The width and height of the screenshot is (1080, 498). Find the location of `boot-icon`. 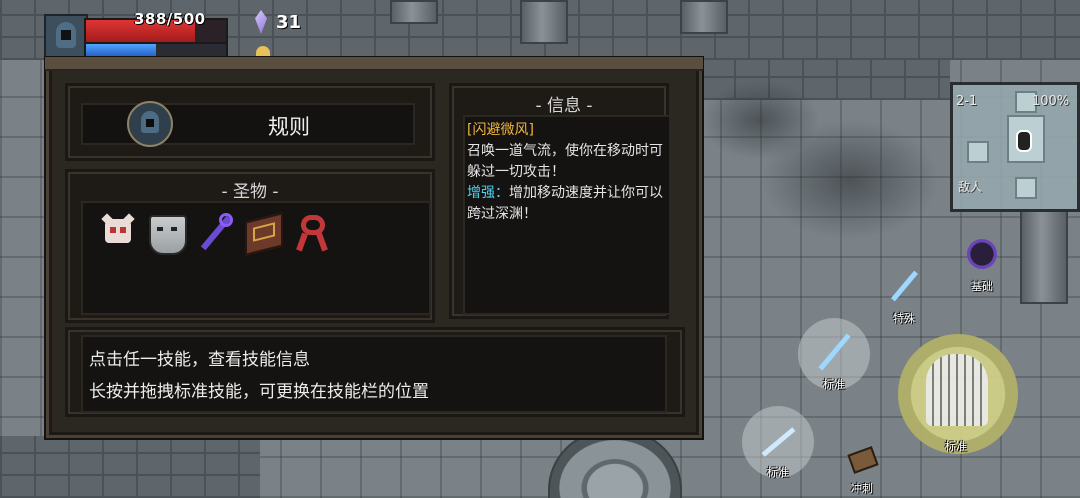

boot-icon is located at coordinates (863, 460).